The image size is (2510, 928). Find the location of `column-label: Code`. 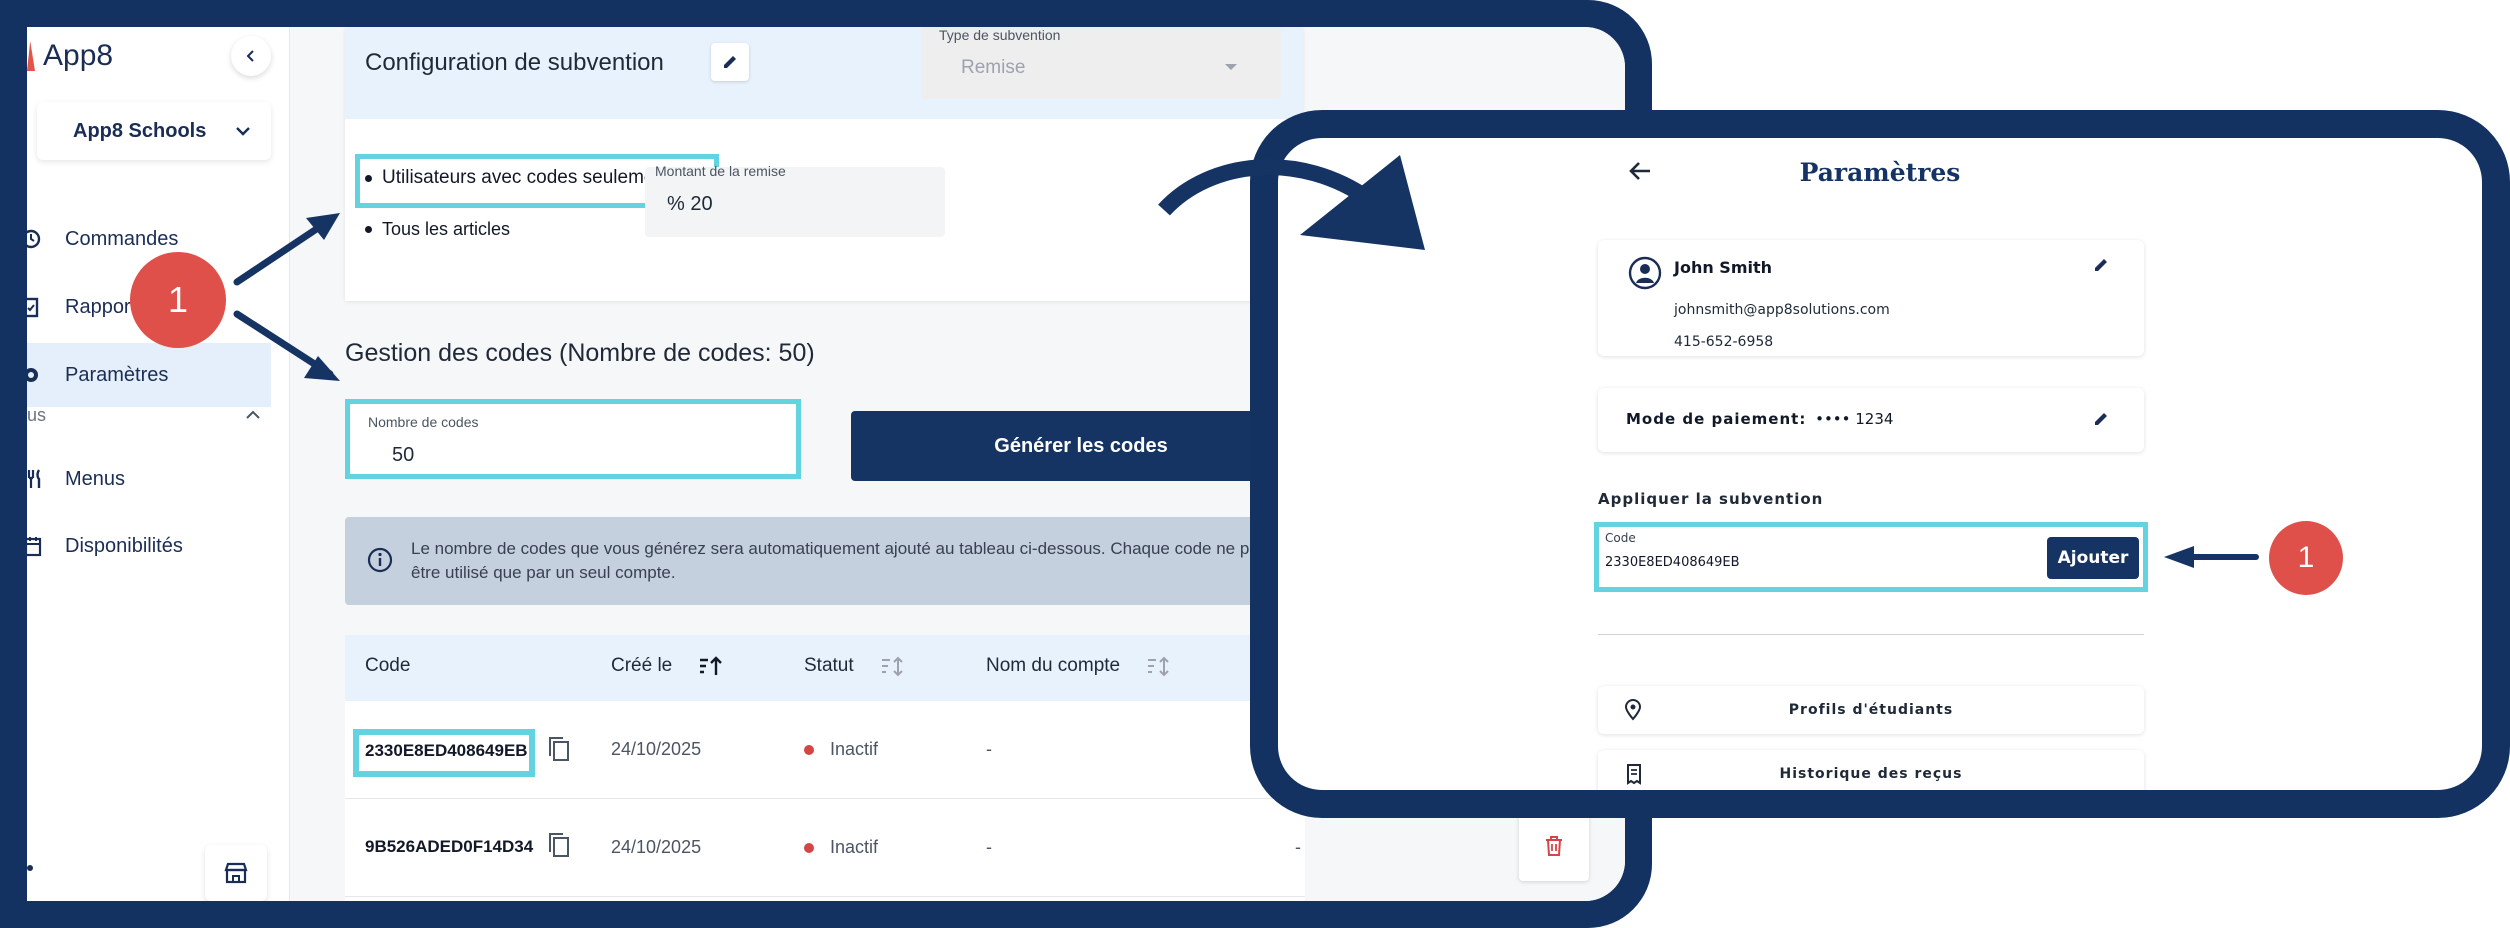

column-label: Code is located at coordinates (388, 665).